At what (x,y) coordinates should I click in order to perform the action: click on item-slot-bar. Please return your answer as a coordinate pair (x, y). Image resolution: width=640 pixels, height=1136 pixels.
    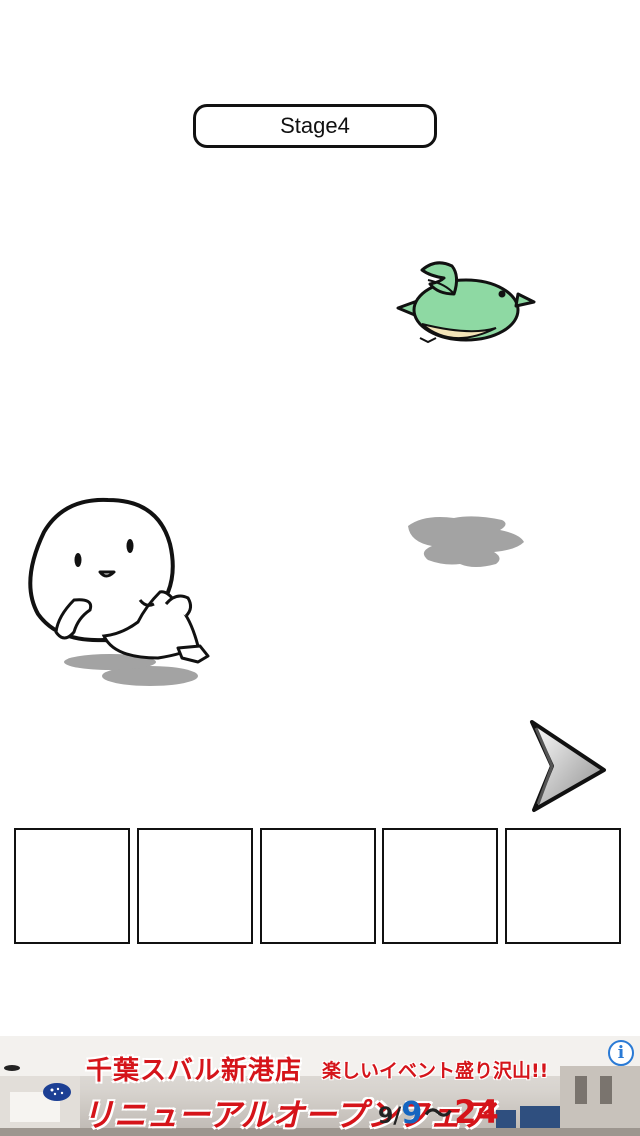
    Looking at the image, I should click on (318, 886).